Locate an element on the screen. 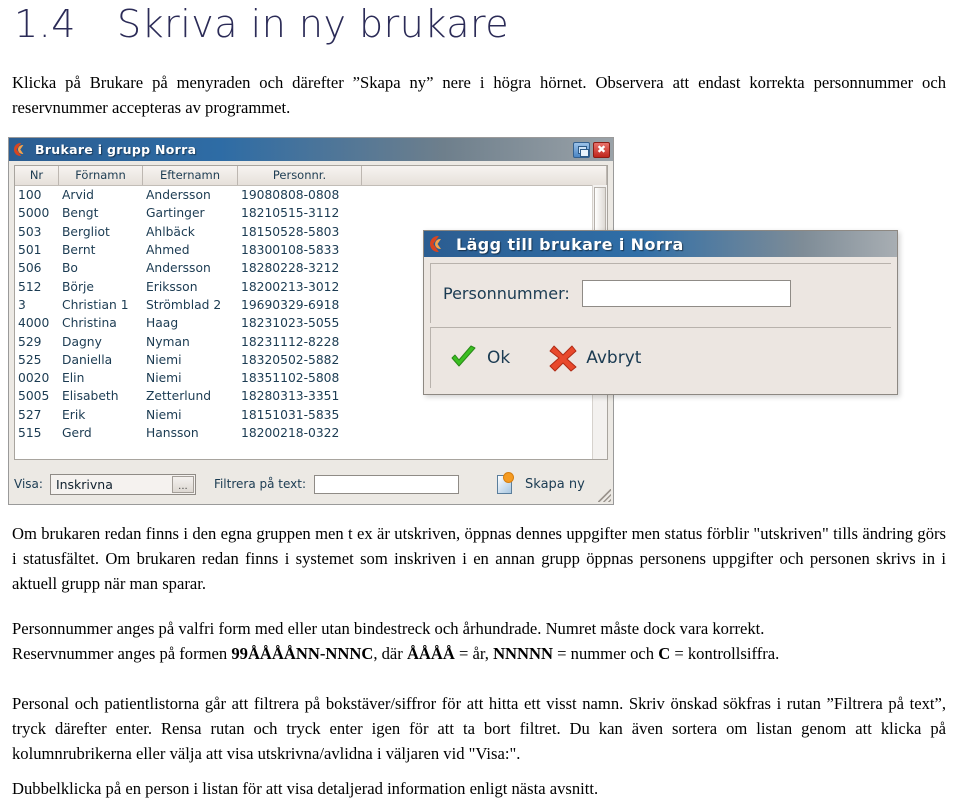 The image size is (960, 806). table-cell-en: Ahlbäck is located at coordinates (170, 231).